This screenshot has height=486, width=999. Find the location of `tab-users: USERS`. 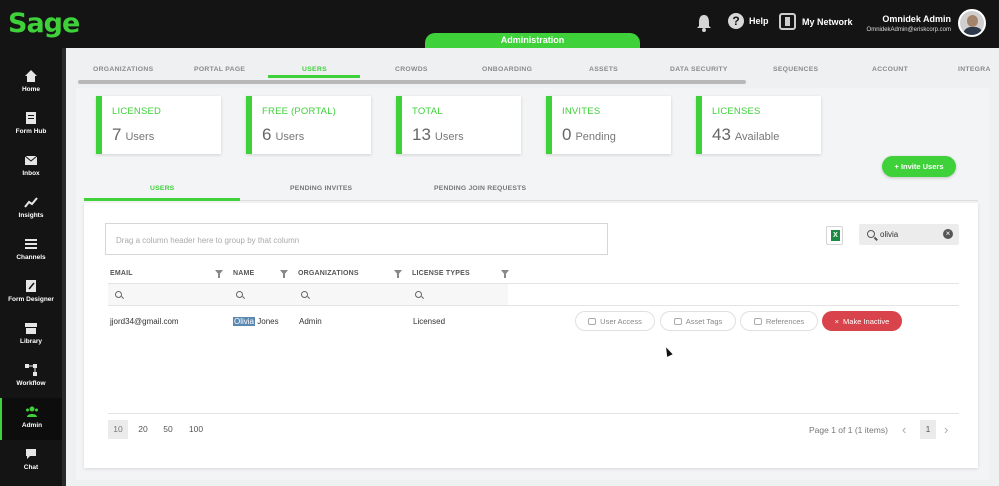

tab-users: USERS is located at coordinates (314, 69).